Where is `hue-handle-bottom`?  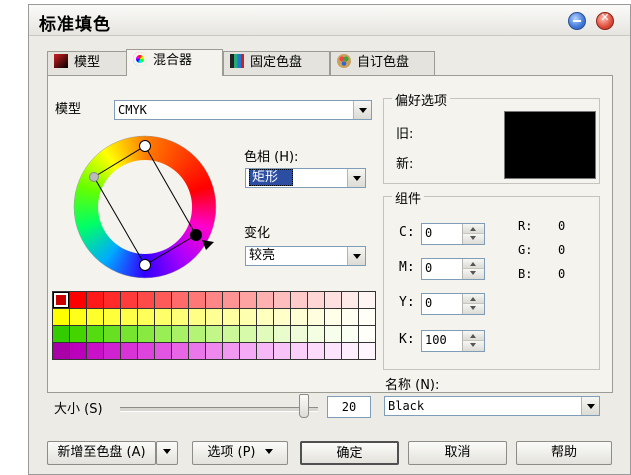
hue-handle-bottom is located at coordinates (145, 265).